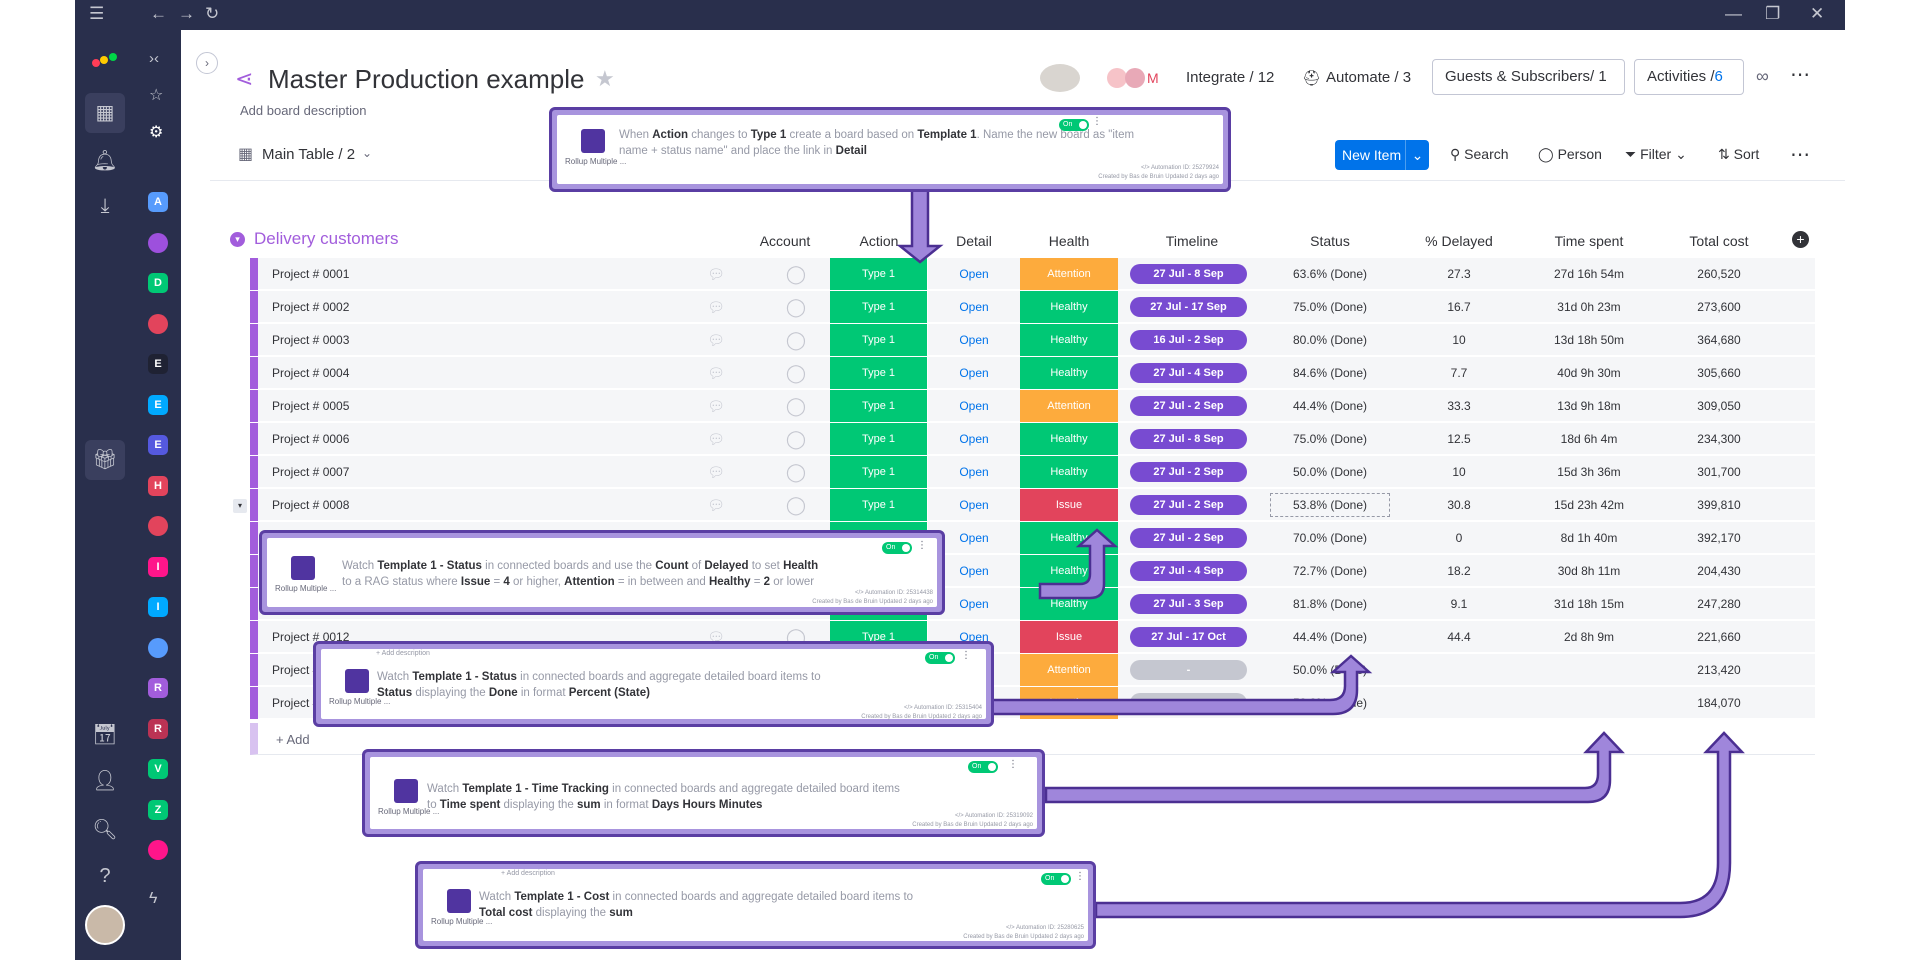  Describe the element at coordinates (942, 708) in the screenshot. I see `automation-id: </> Automation ID: 25315404` at that location.